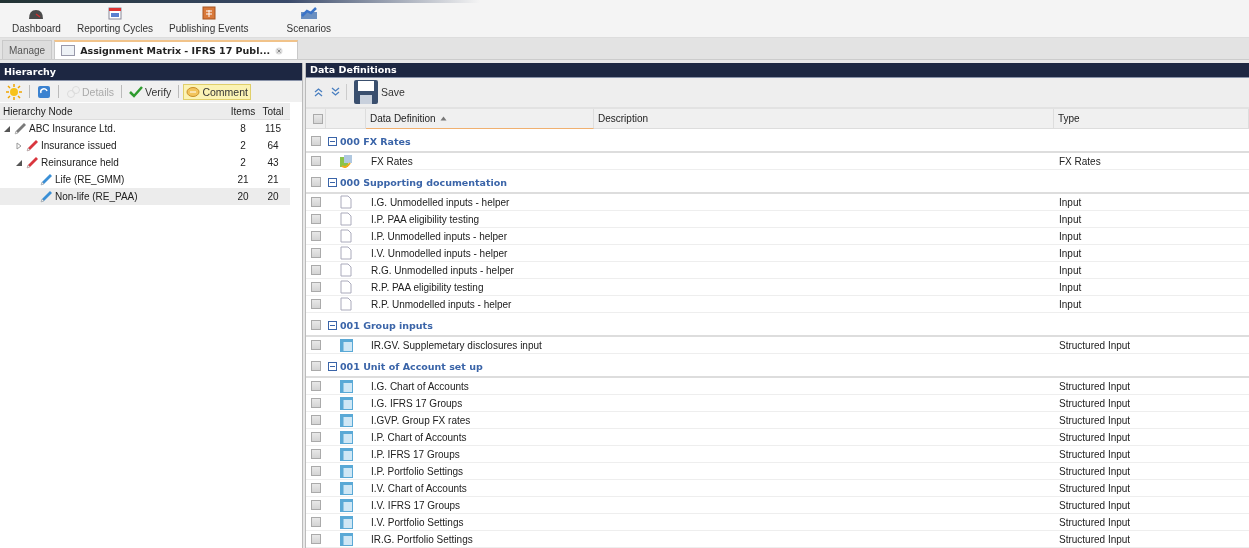 The height and width of the screenshot is (548, 1249). I want to click on group-row: 001 Unit of Account set up, so click(777, 367).